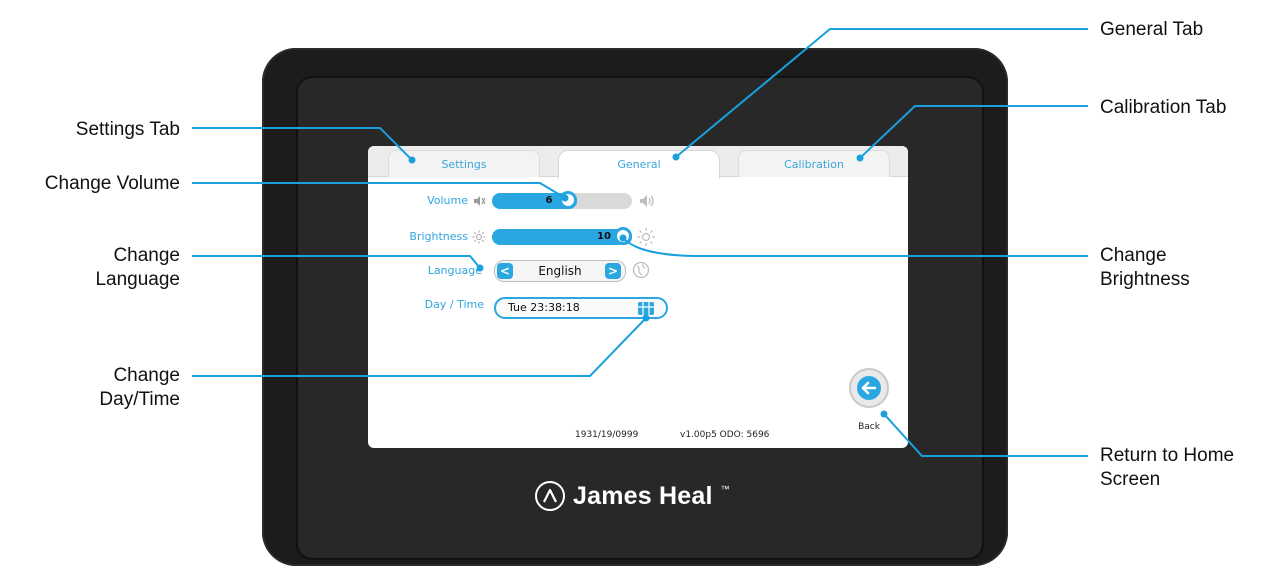  I want to click on tab-general: General, so click(639, 164).